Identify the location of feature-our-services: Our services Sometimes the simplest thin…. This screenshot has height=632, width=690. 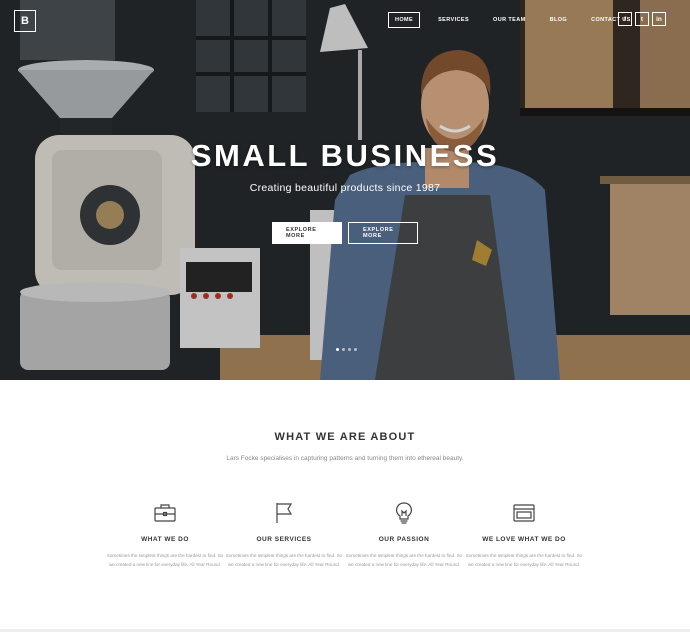
(284, 534).